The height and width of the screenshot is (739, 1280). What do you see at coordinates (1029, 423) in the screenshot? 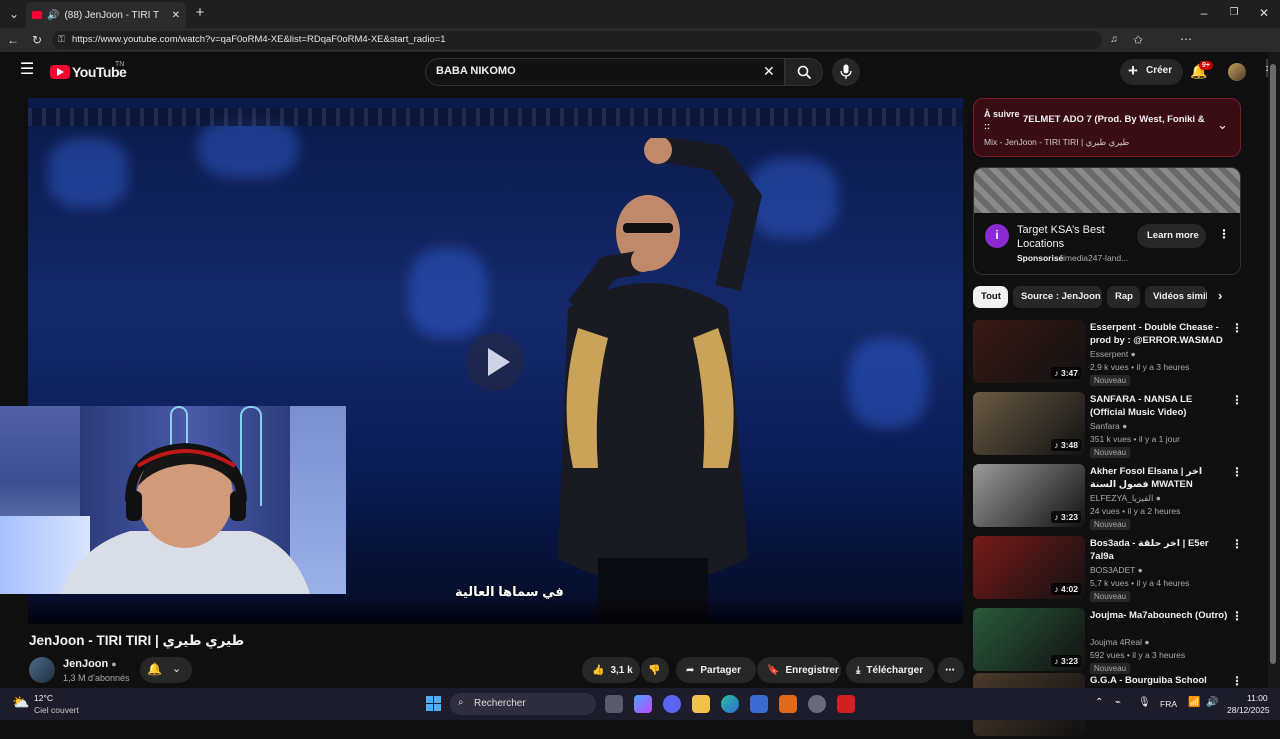
I see `video-thumbnail: ♪ 3:48` at bounding box center [1029, 423].